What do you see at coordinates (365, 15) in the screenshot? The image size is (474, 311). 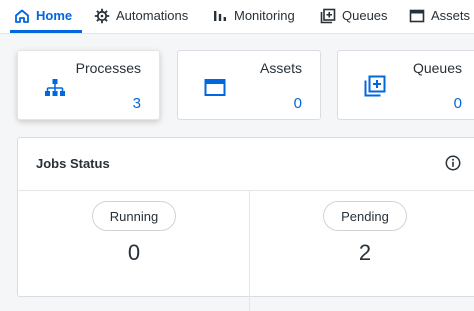 I see `tab-queues-label: Queues` at bounding box center [365, 15].